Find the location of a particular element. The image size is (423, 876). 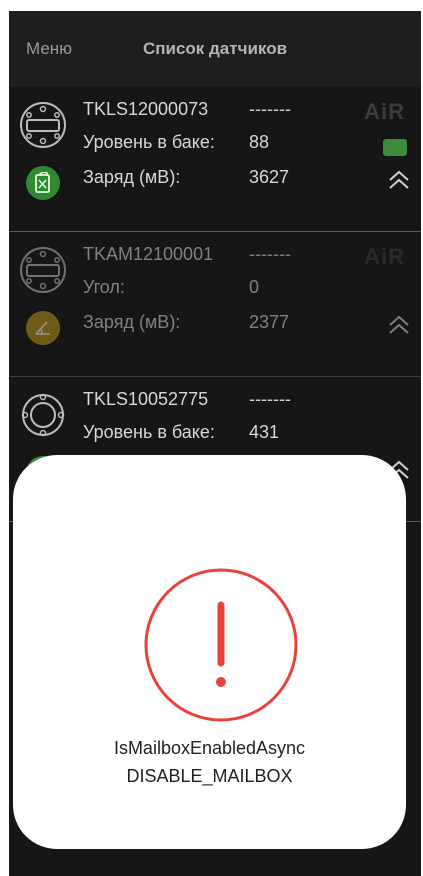

nav-bar: Меню Список датчиков is located at coordinates (215, 49).